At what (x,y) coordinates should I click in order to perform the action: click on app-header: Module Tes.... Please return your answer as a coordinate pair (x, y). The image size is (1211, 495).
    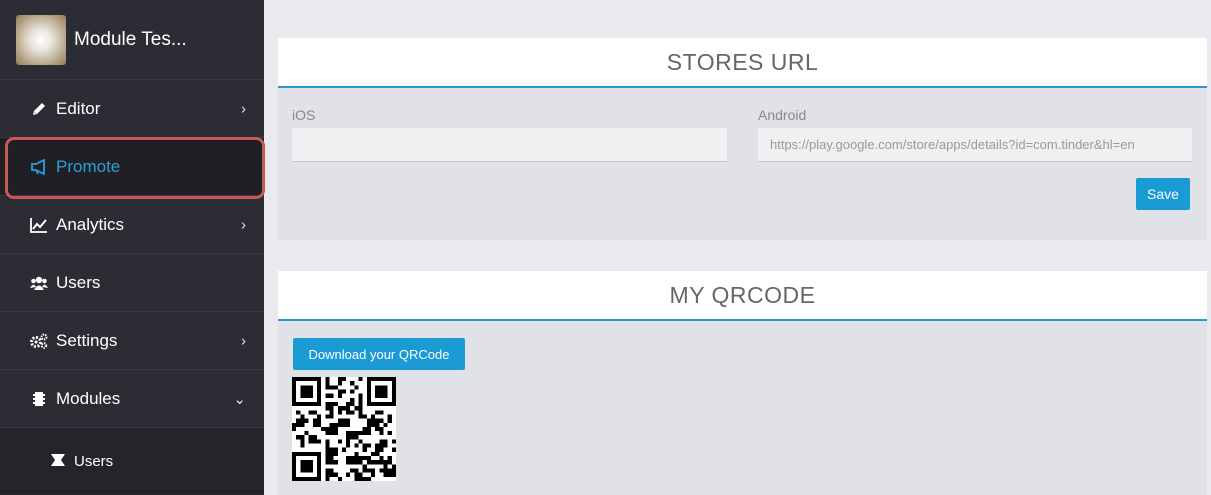
    Looking at the image, I should click on (132, 40).